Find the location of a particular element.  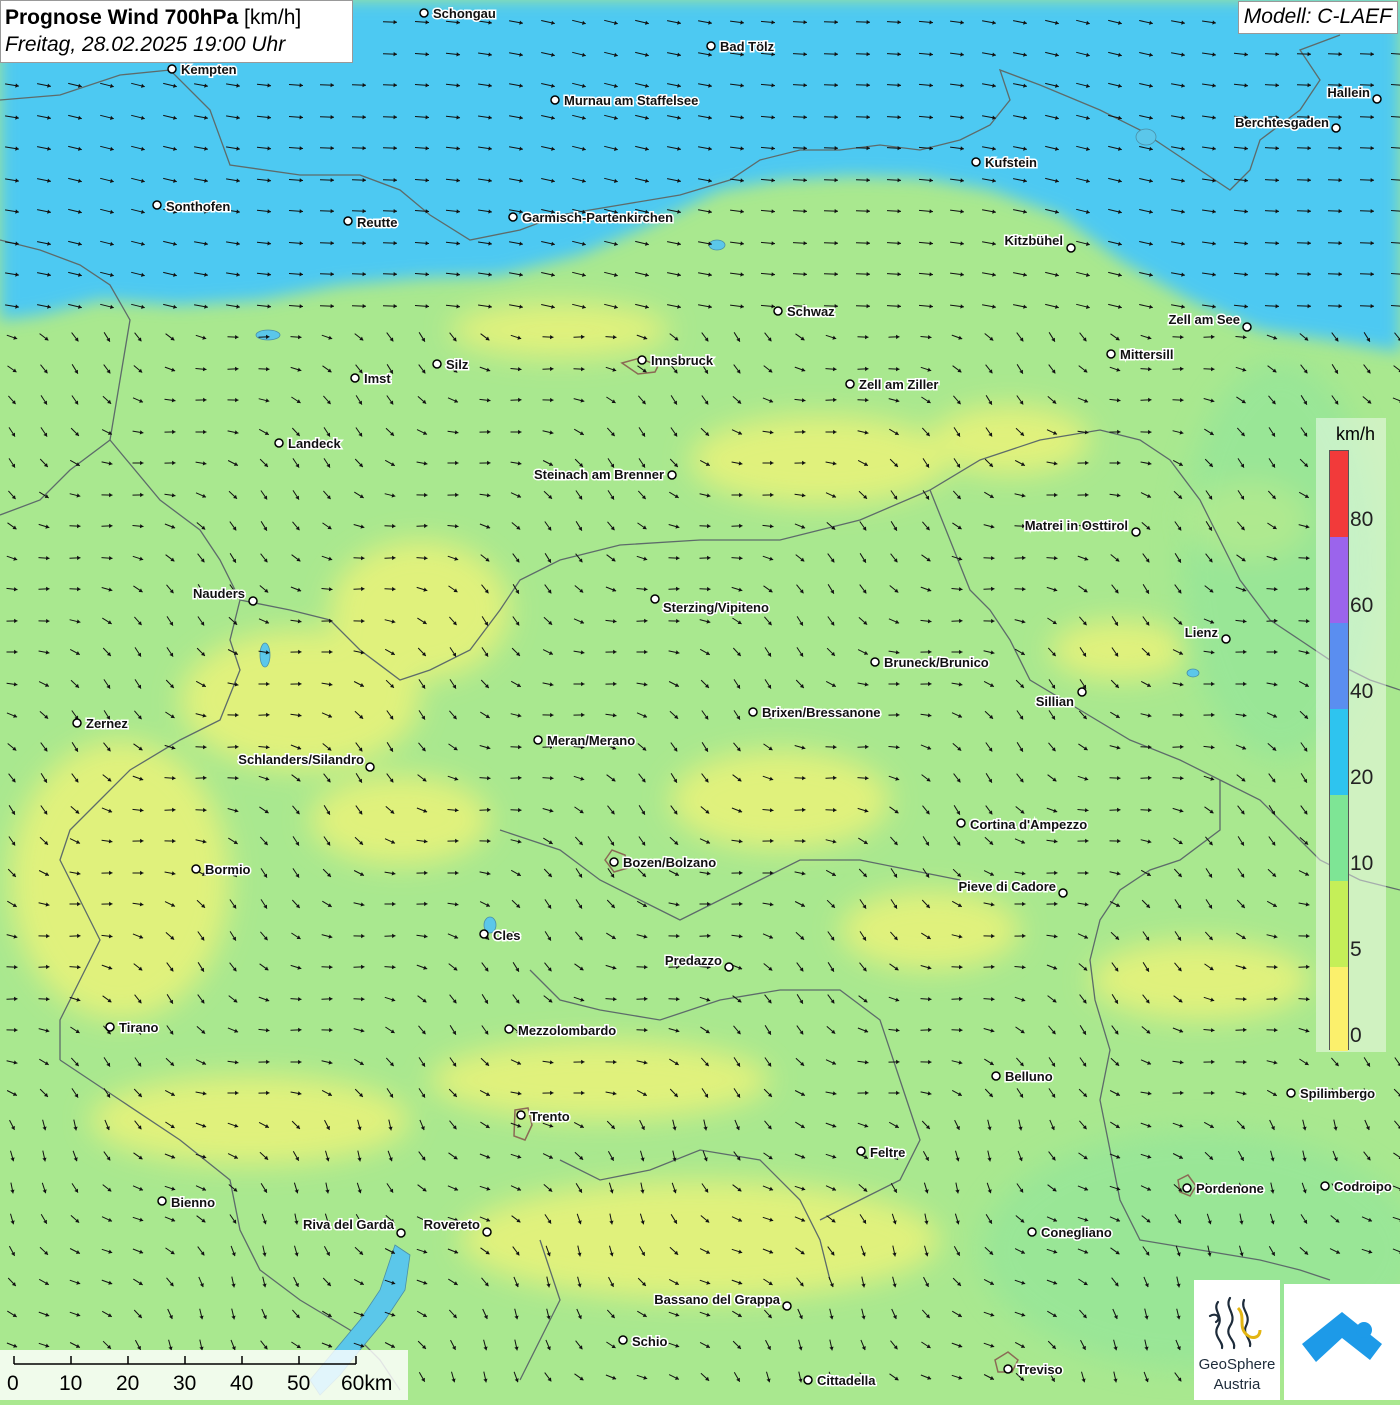

svg-text: Berchtesgaden is located at coordinates (1282, 122).